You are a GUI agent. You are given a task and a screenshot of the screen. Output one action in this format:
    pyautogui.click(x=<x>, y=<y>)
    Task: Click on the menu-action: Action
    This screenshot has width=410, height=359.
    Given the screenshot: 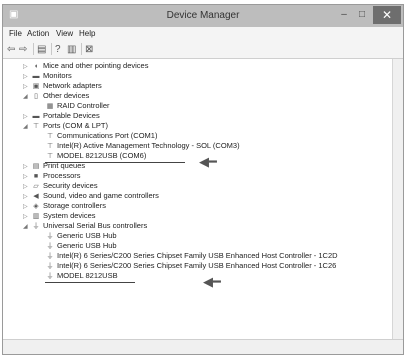 What is the action you would take?
    pyautogui.click(x=38, y=33)
    